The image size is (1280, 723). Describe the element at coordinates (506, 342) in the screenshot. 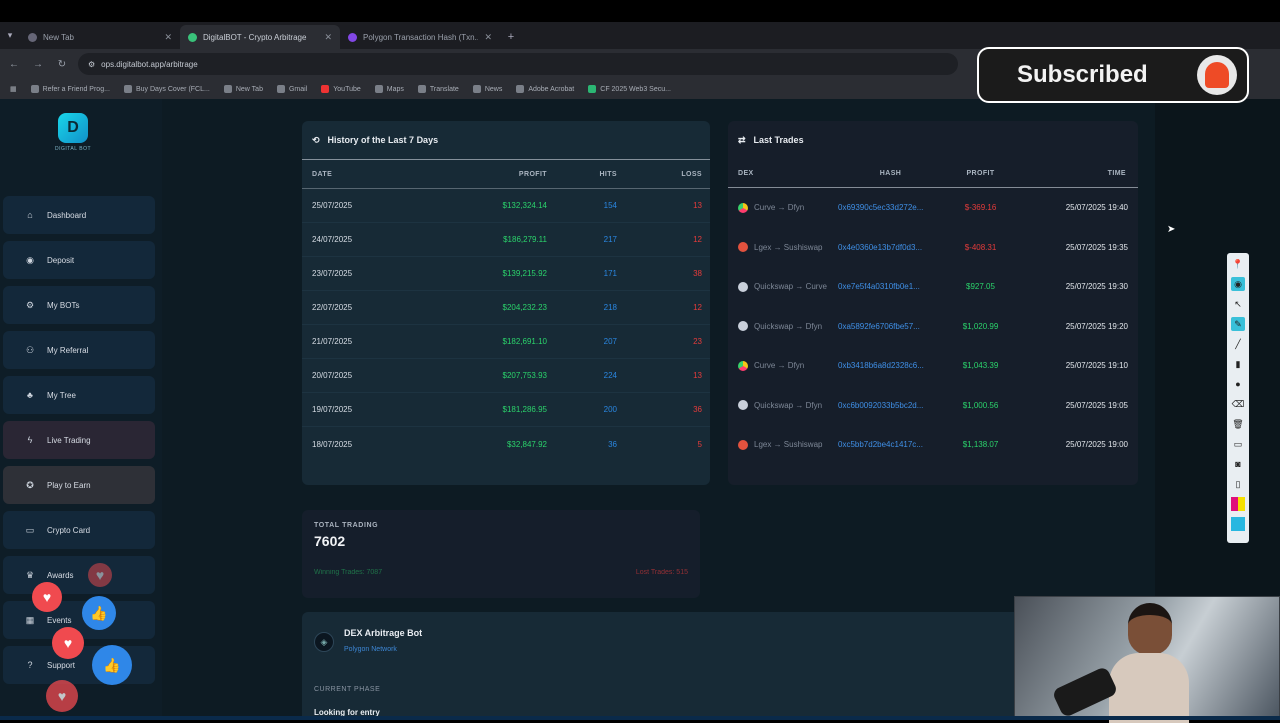

I see `table-row: 21/07/2025 $182,691.10 207 23` at that location.